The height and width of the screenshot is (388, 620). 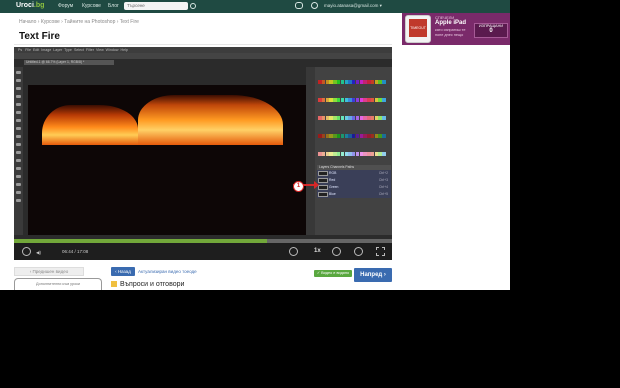 What do you see at coordinates (113, 6) in the screenshot?
I see `nav-blog: Блог` at bounding box center [113, 6].